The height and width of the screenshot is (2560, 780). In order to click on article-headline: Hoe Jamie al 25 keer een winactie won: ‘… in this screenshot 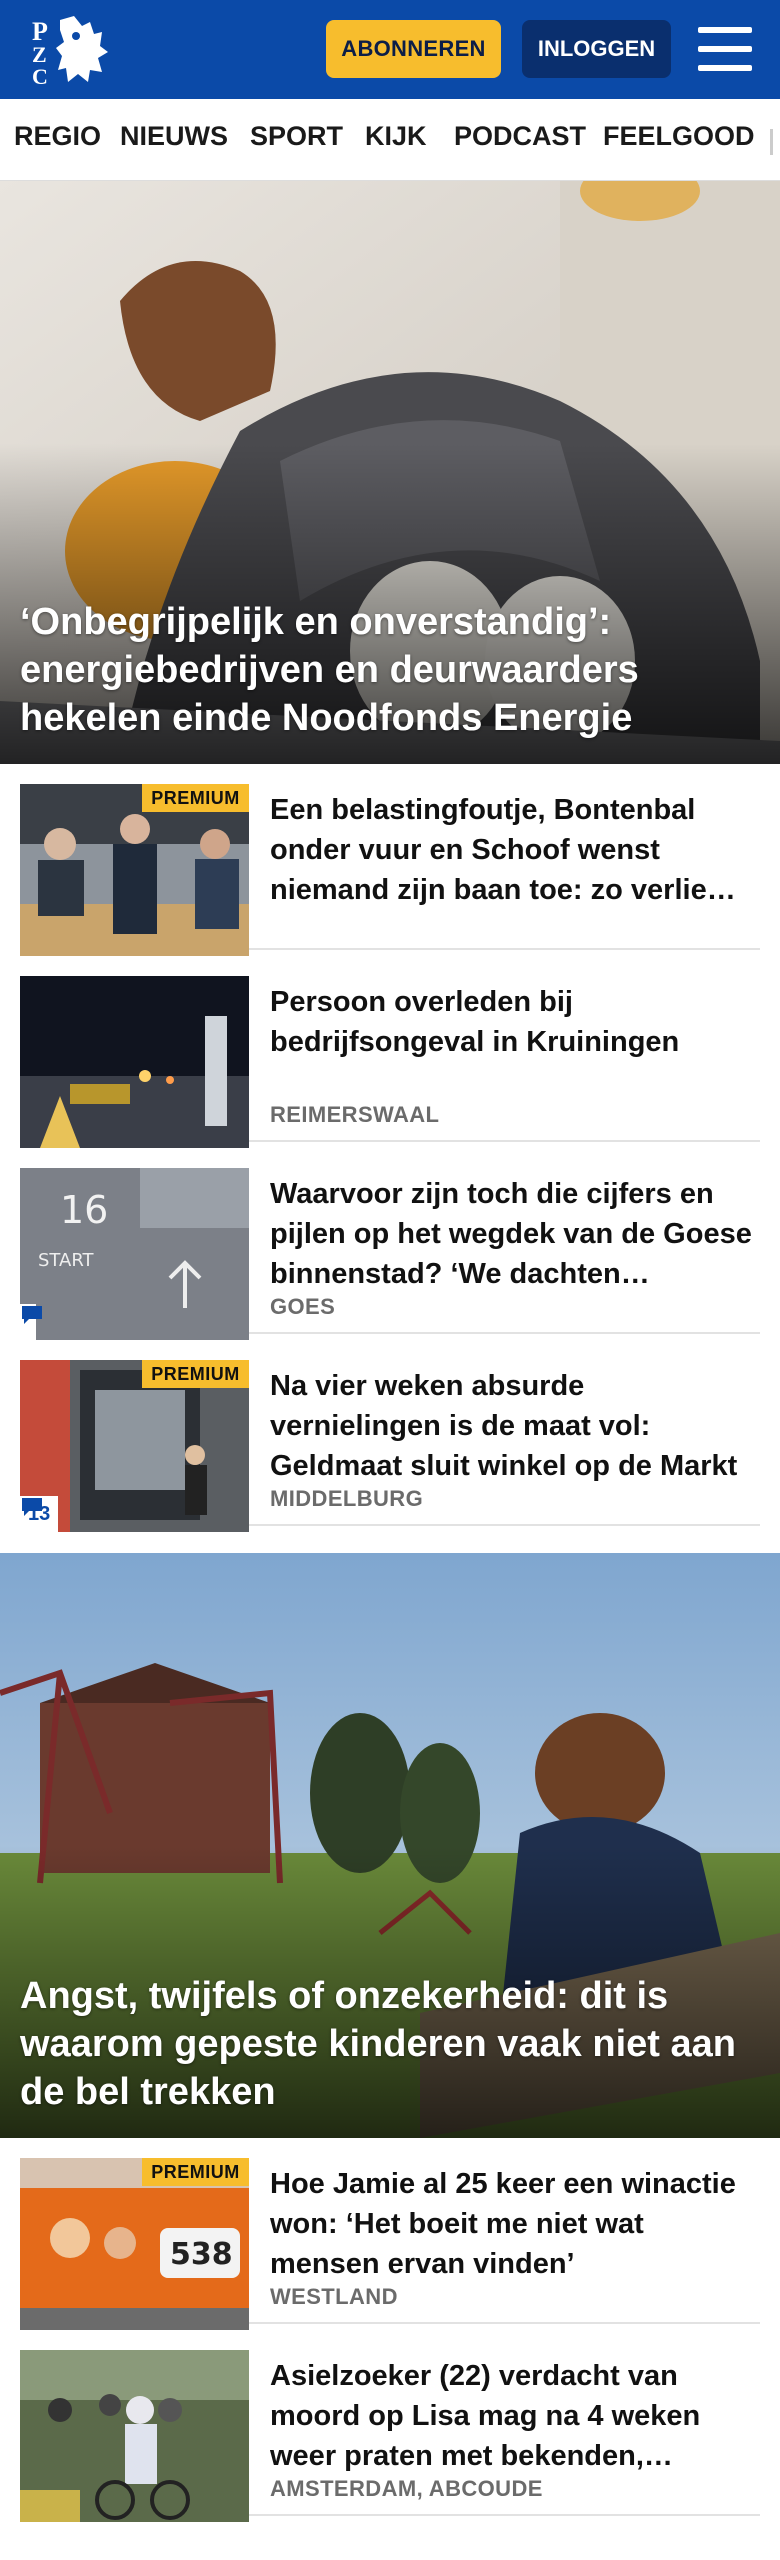, I will do `click(515, 2224)`.